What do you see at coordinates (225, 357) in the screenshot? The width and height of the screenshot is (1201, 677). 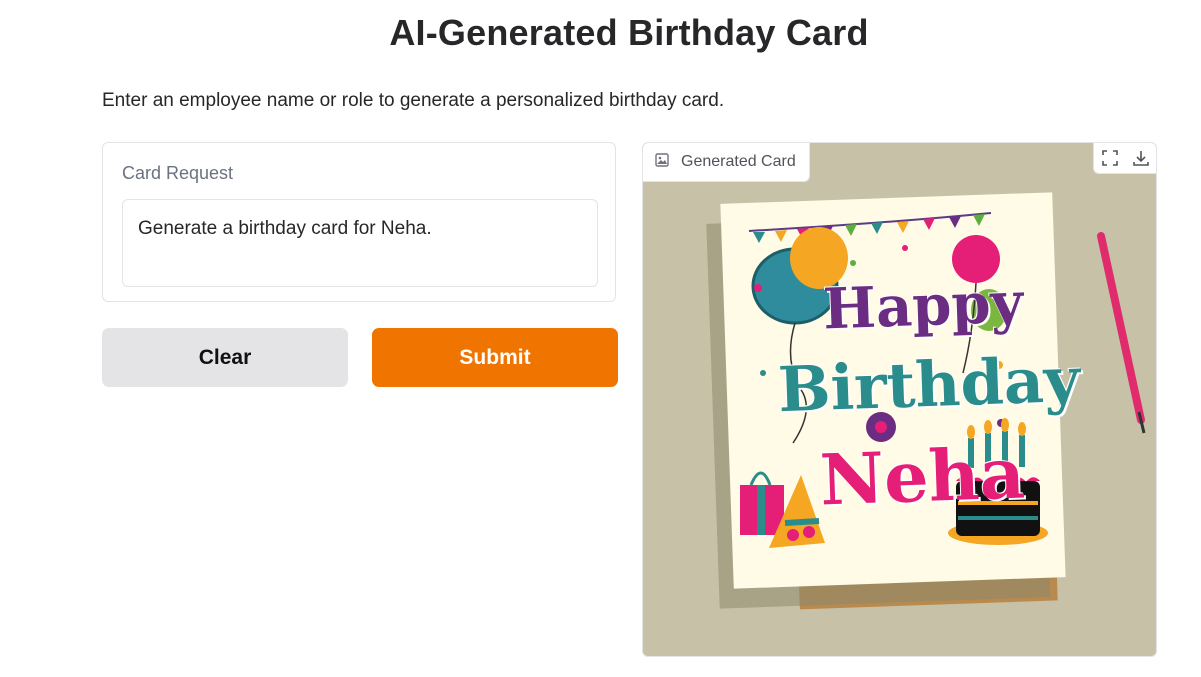 I see `clear-button: Clear` at bounding box center [225, 357].